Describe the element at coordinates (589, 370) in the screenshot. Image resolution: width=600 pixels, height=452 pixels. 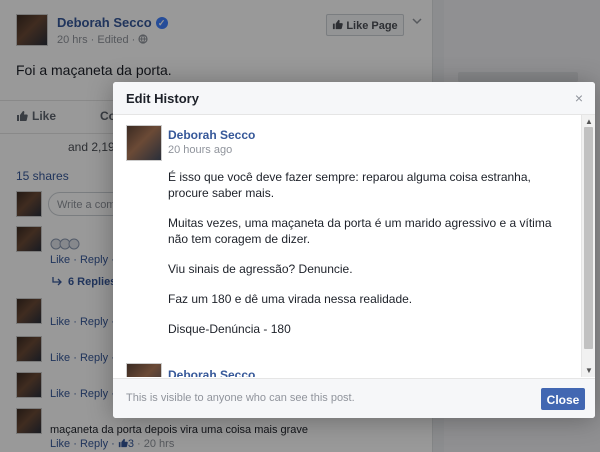
I see `scroll-down-icon: ▼` at that location.